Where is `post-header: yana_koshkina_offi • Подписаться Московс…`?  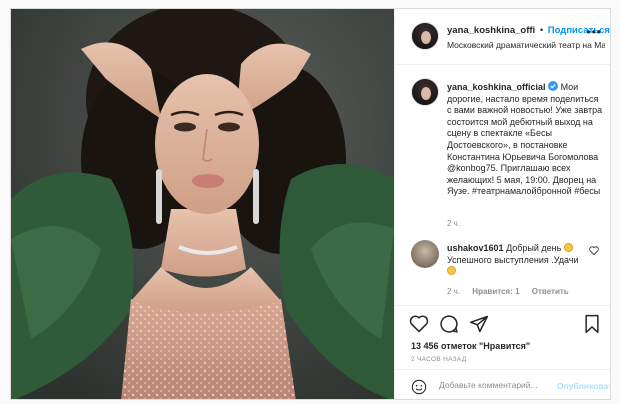
post-header: yana_koshkina_offi • Подписаться Московс… is located at coordinates (502, 37).